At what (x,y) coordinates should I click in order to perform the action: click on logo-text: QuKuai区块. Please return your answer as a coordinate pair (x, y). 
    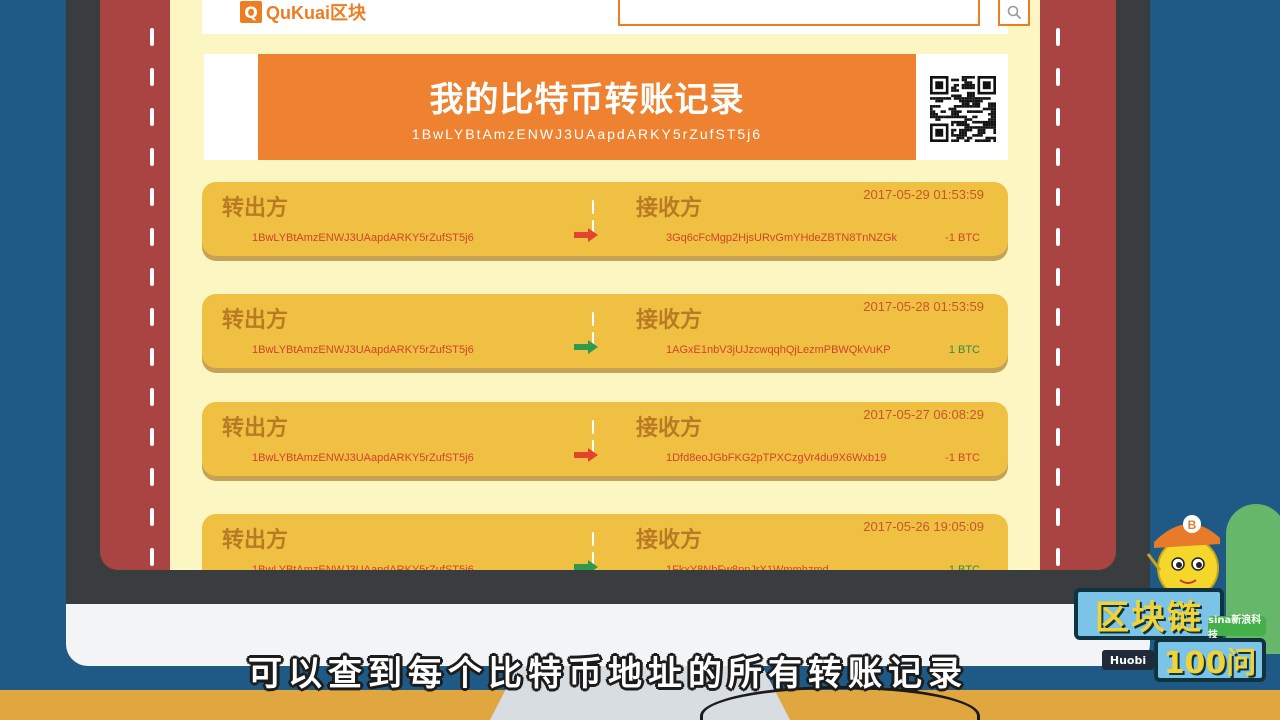
    Looking at the image, I should click on (316, 13).